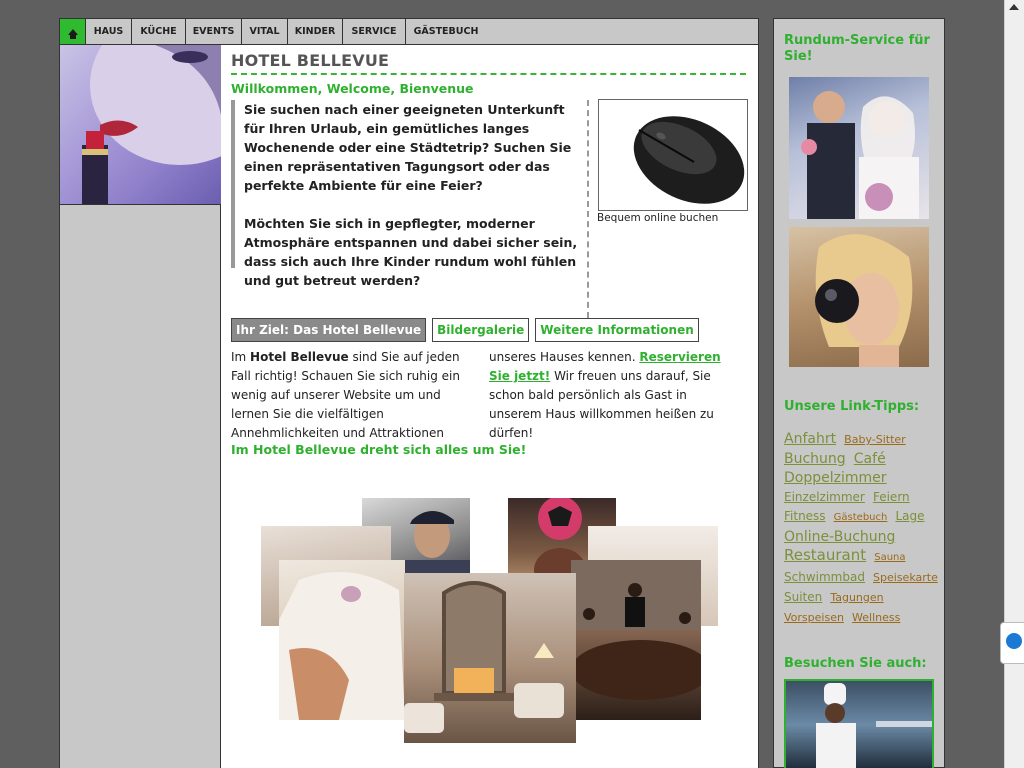 This screenshot has height=768, width=1024. I want to click on tab-hotel-bellevue: Ihr Ziel: Das Hotel Bellevue, so click(329, 330).